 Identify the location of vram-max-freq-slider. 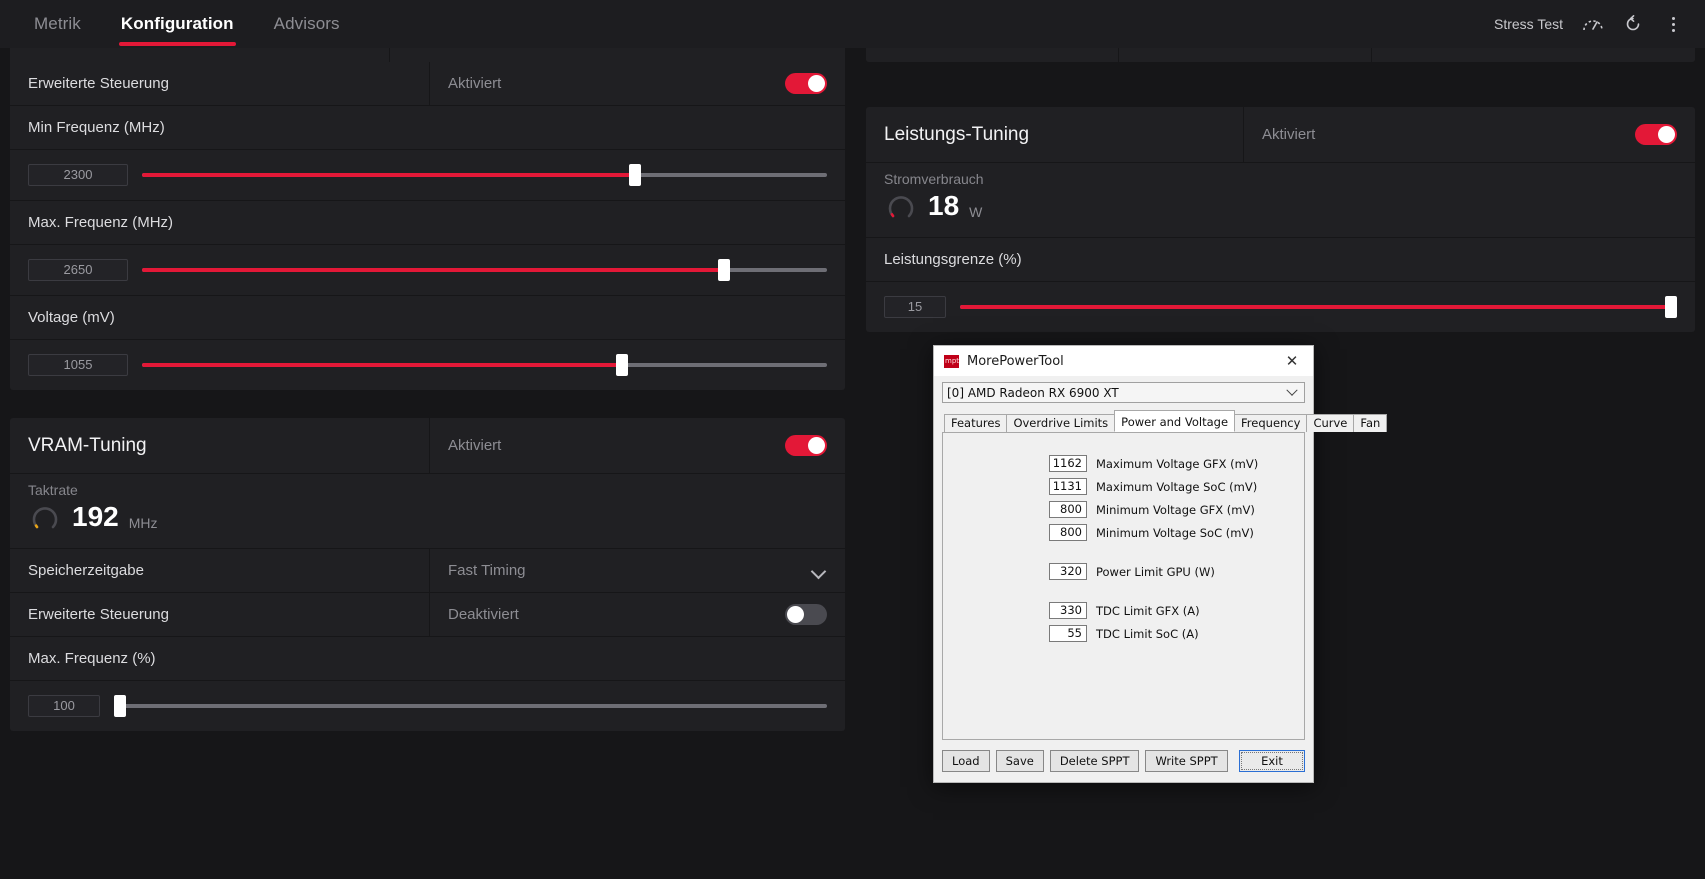
(470, 706).